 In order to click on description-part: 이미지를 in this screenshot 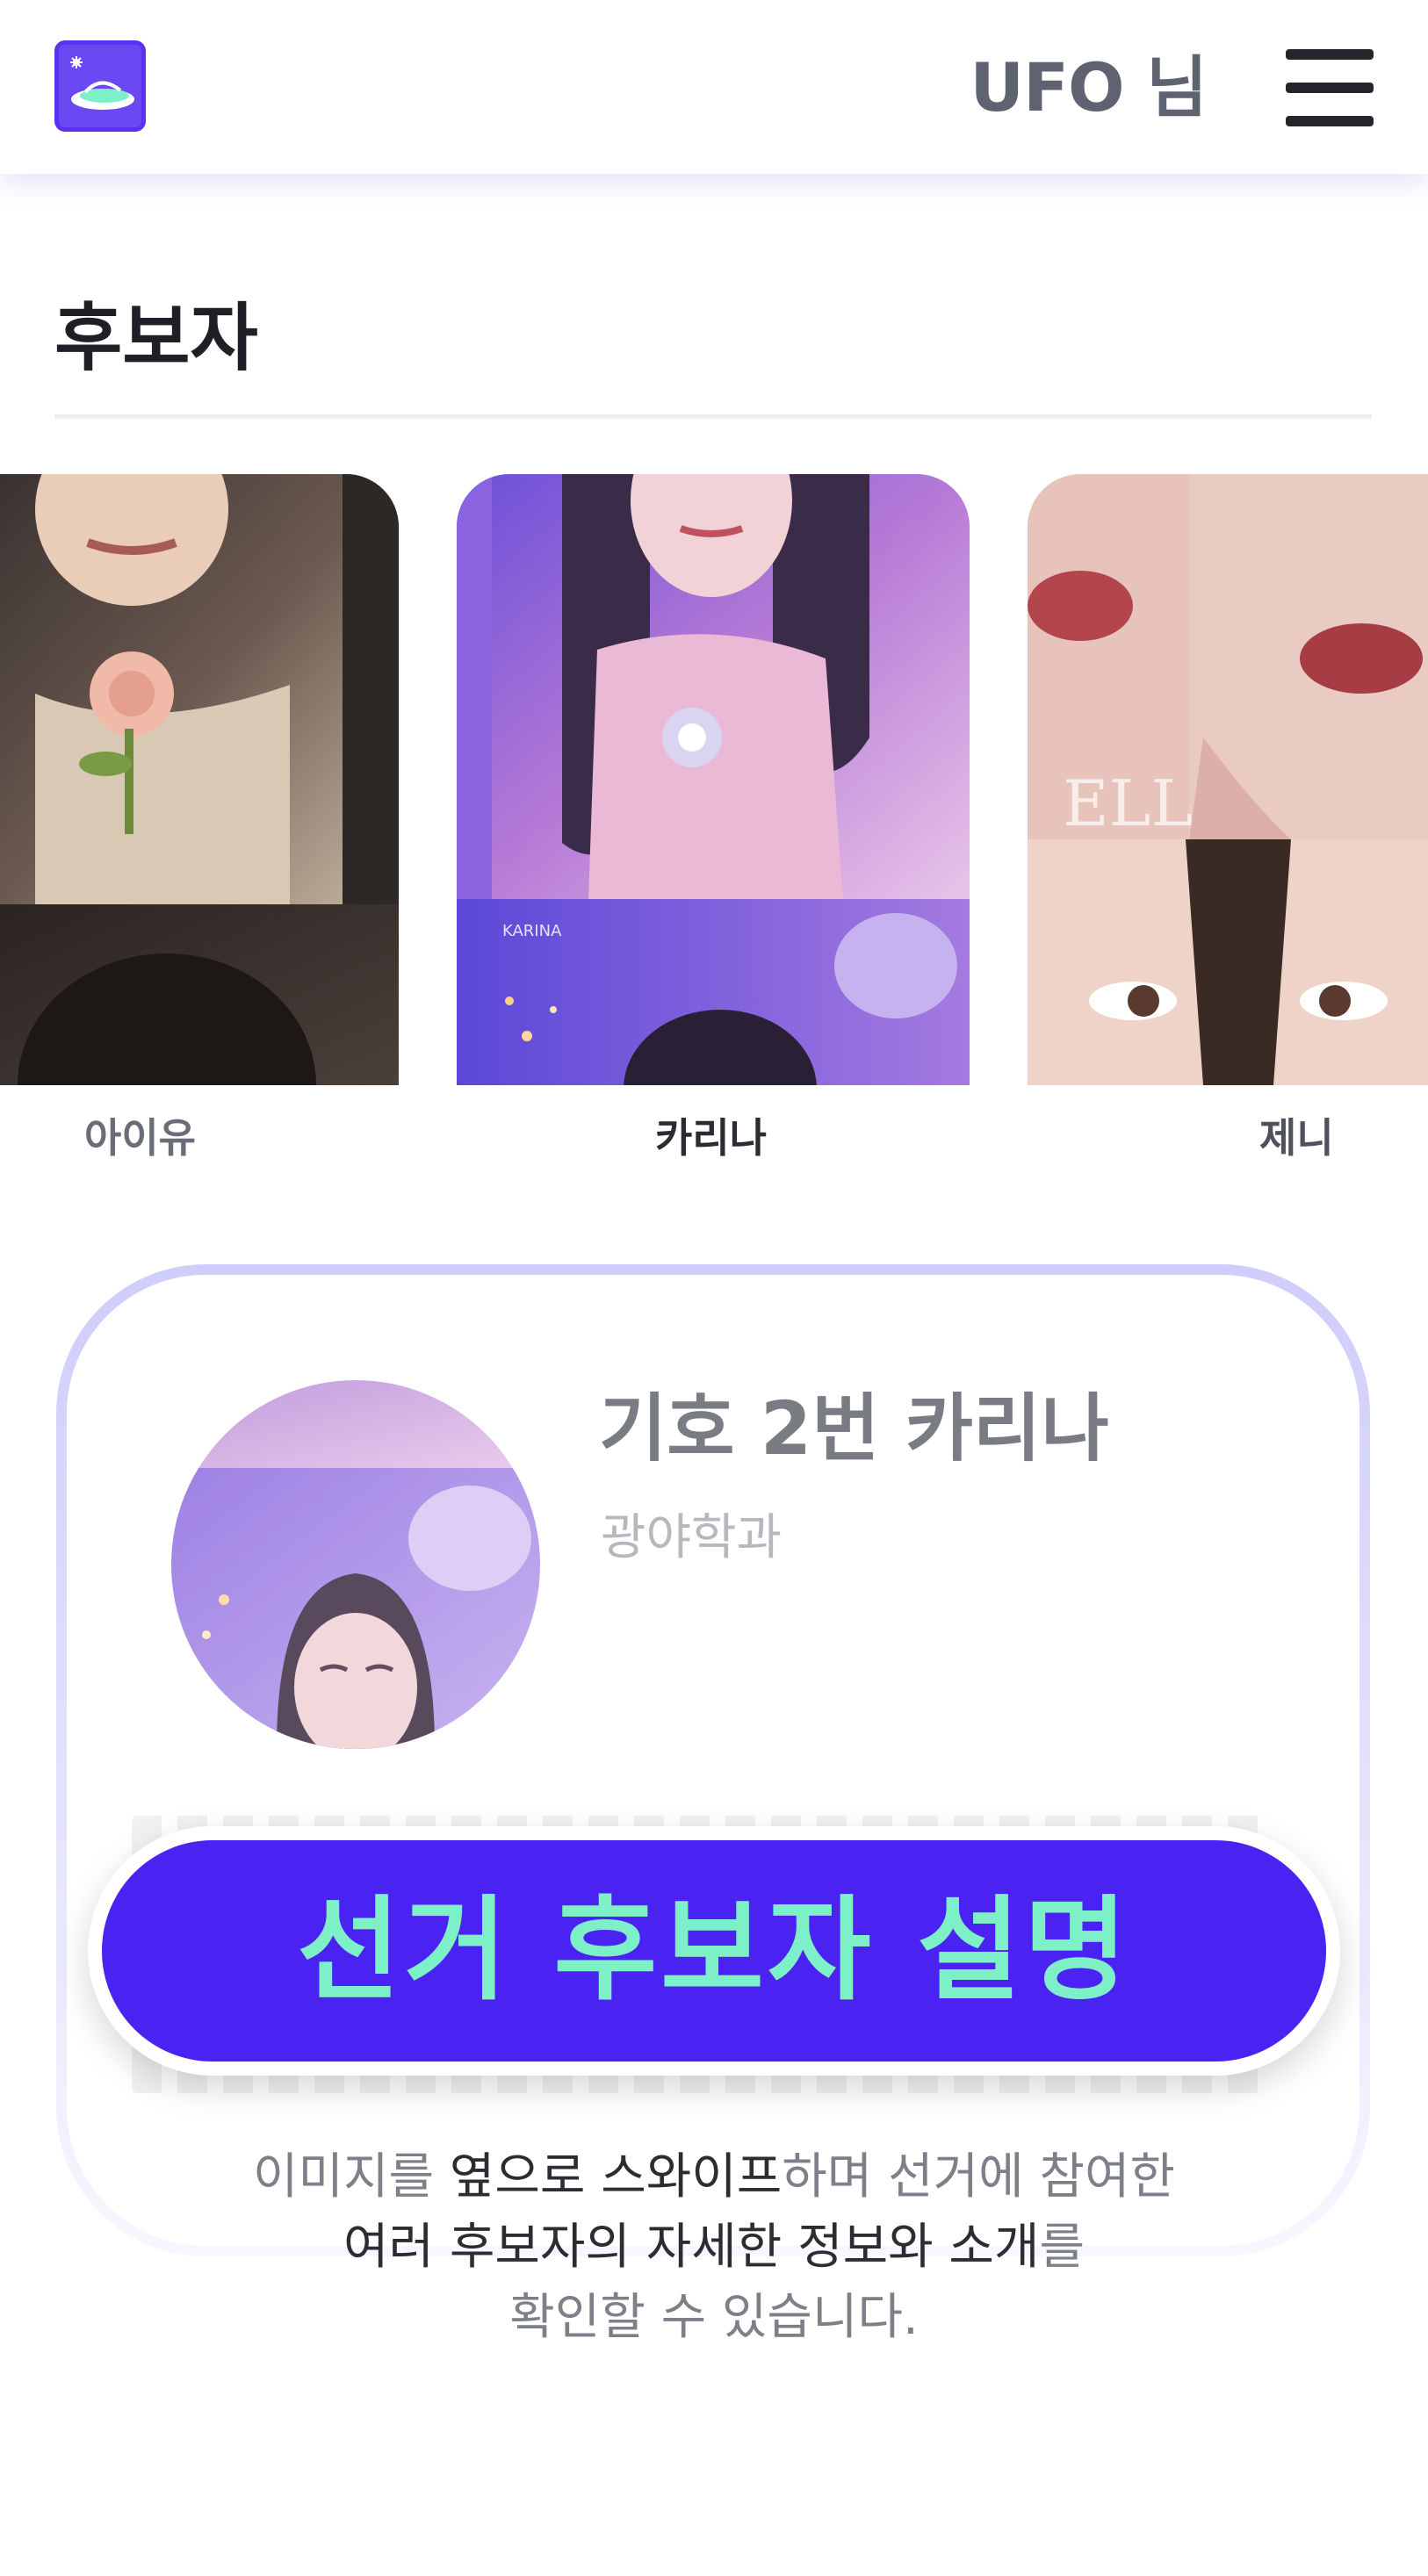, I will do `click(351, 2176)`.